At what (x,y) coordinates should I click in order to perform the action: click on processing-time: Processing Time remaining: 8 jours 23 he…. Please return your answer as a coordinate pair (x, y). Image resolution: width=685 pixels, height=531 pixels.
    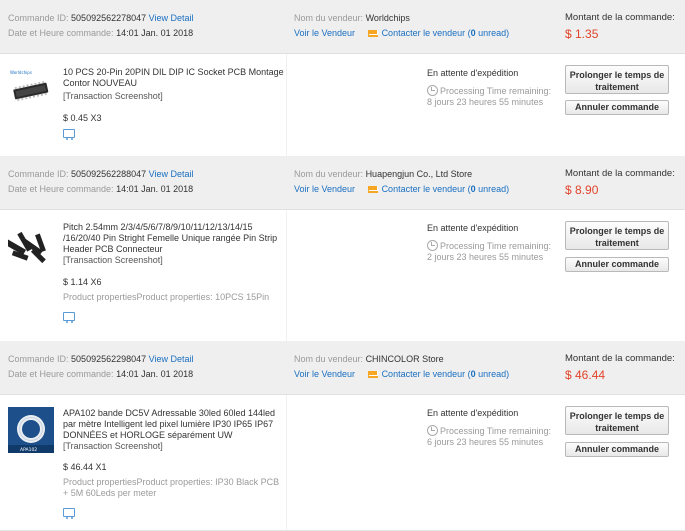
    Looking at the image, I should click on (489, 96).